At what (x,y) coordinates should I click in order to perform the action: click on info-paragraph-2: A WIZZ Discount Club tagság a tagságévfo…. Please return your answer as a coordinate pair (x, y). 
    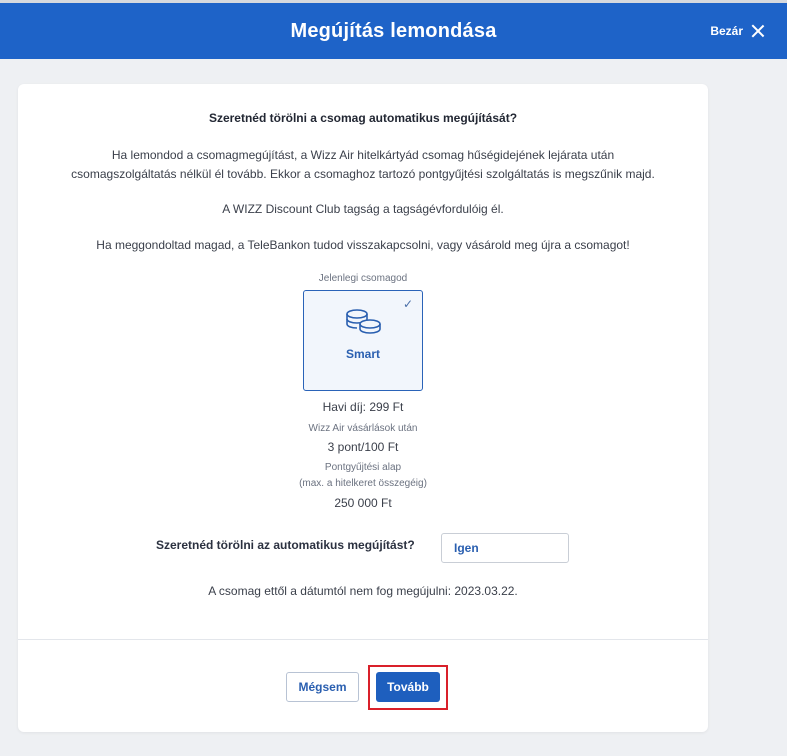
    Looking at the image, I should click on (363, 209).